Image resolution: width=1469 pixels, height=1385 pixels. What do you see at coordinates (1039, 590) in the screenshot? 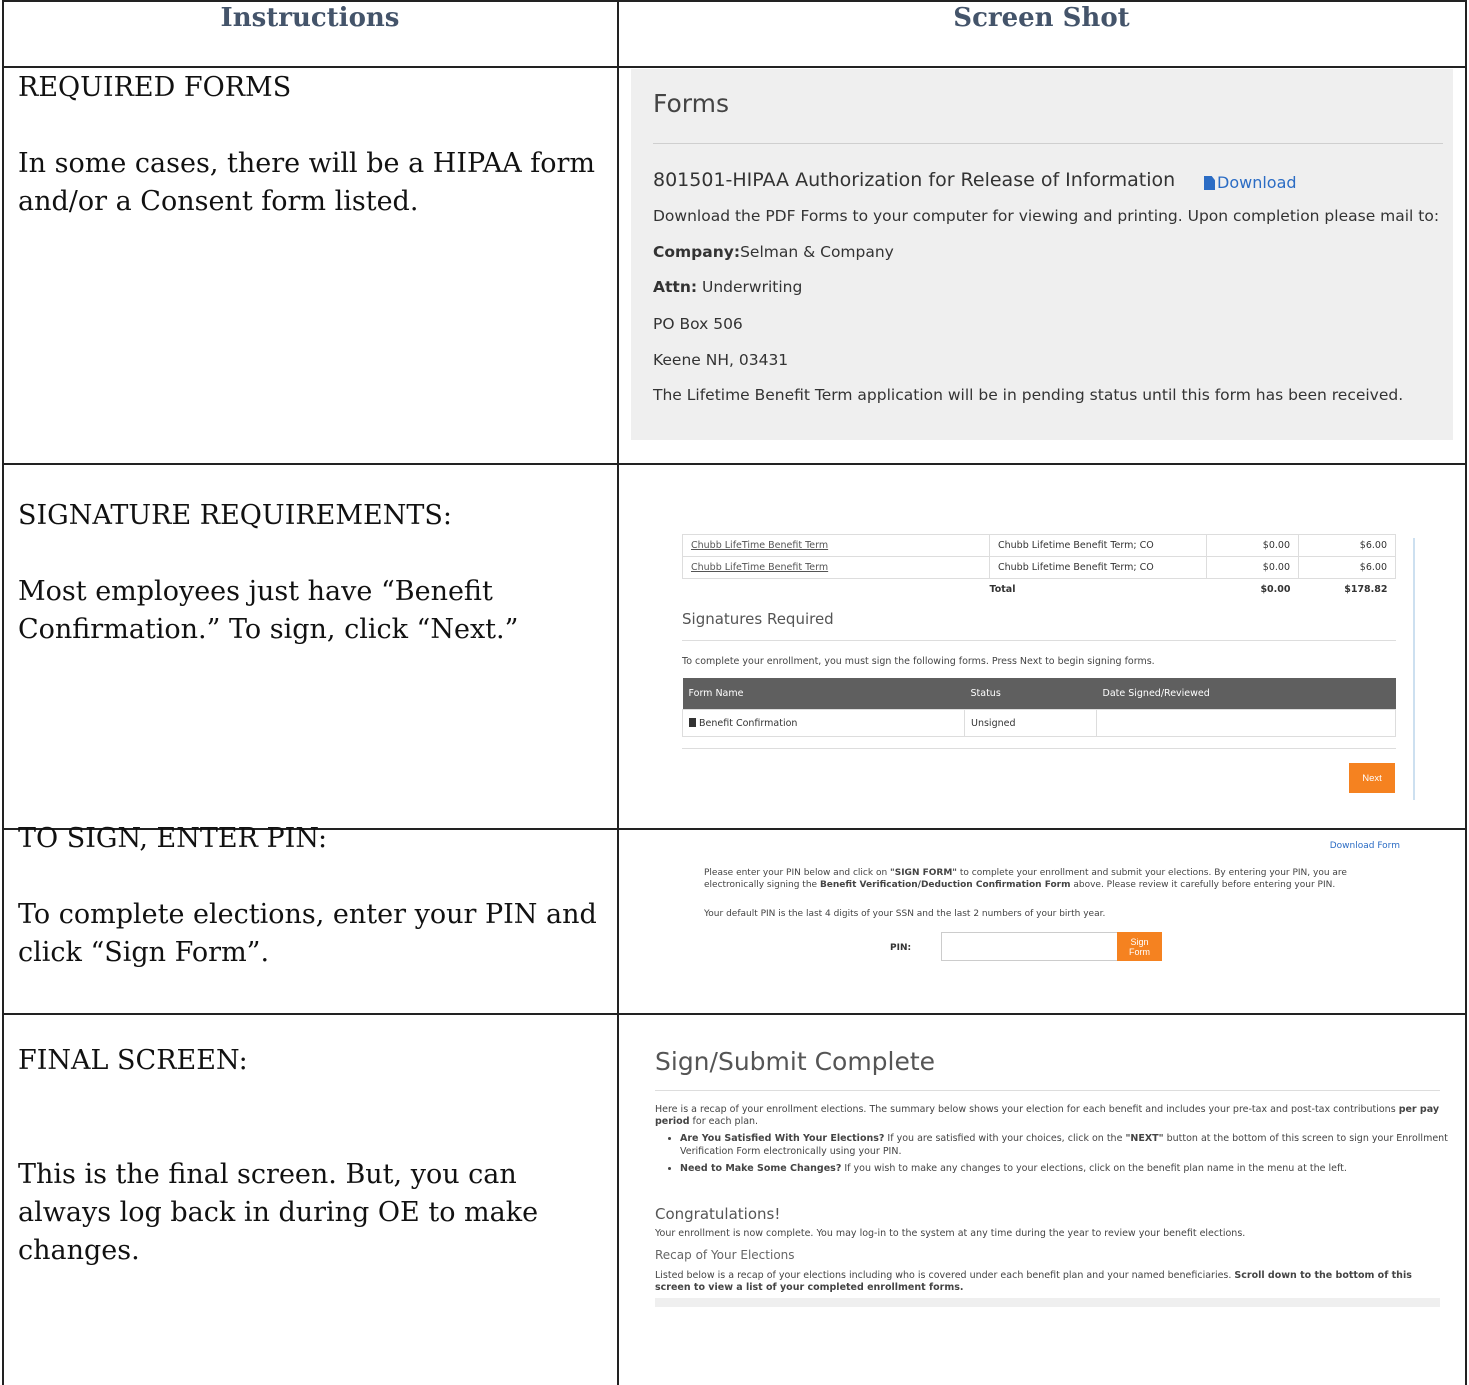
I see `total-row: Total $0.00 $178.82` at bounding box center [1039, 590].